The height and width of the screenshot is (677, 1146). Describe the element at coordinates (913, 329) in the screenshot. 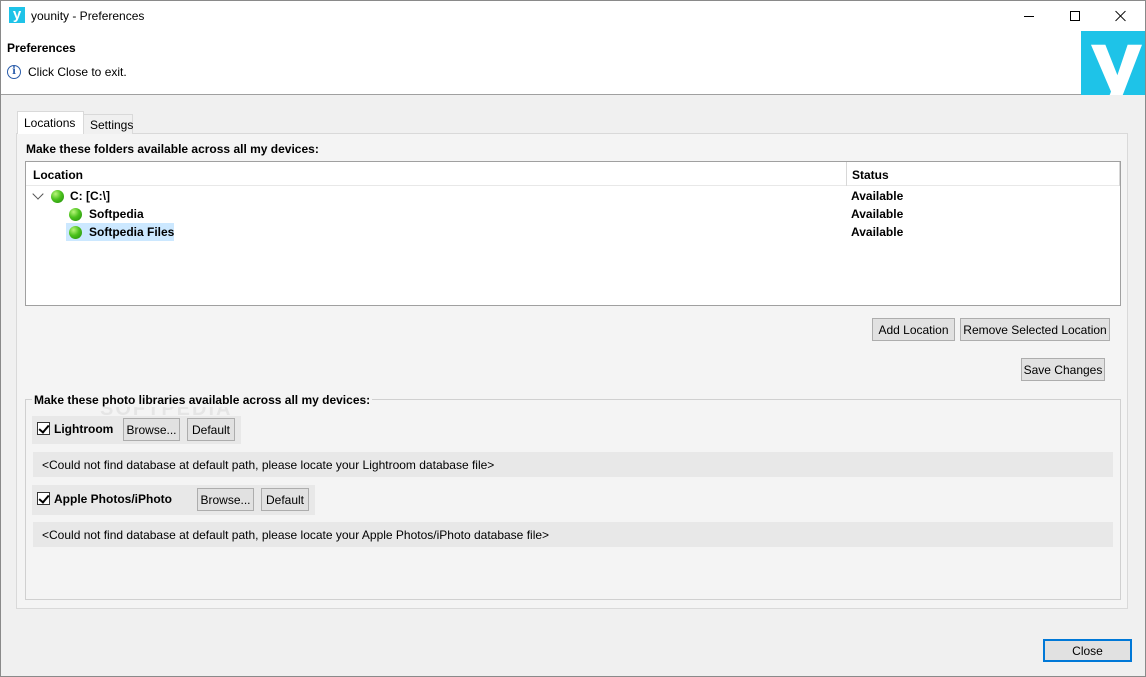

I see `add-location-button: Add Location` at that location.